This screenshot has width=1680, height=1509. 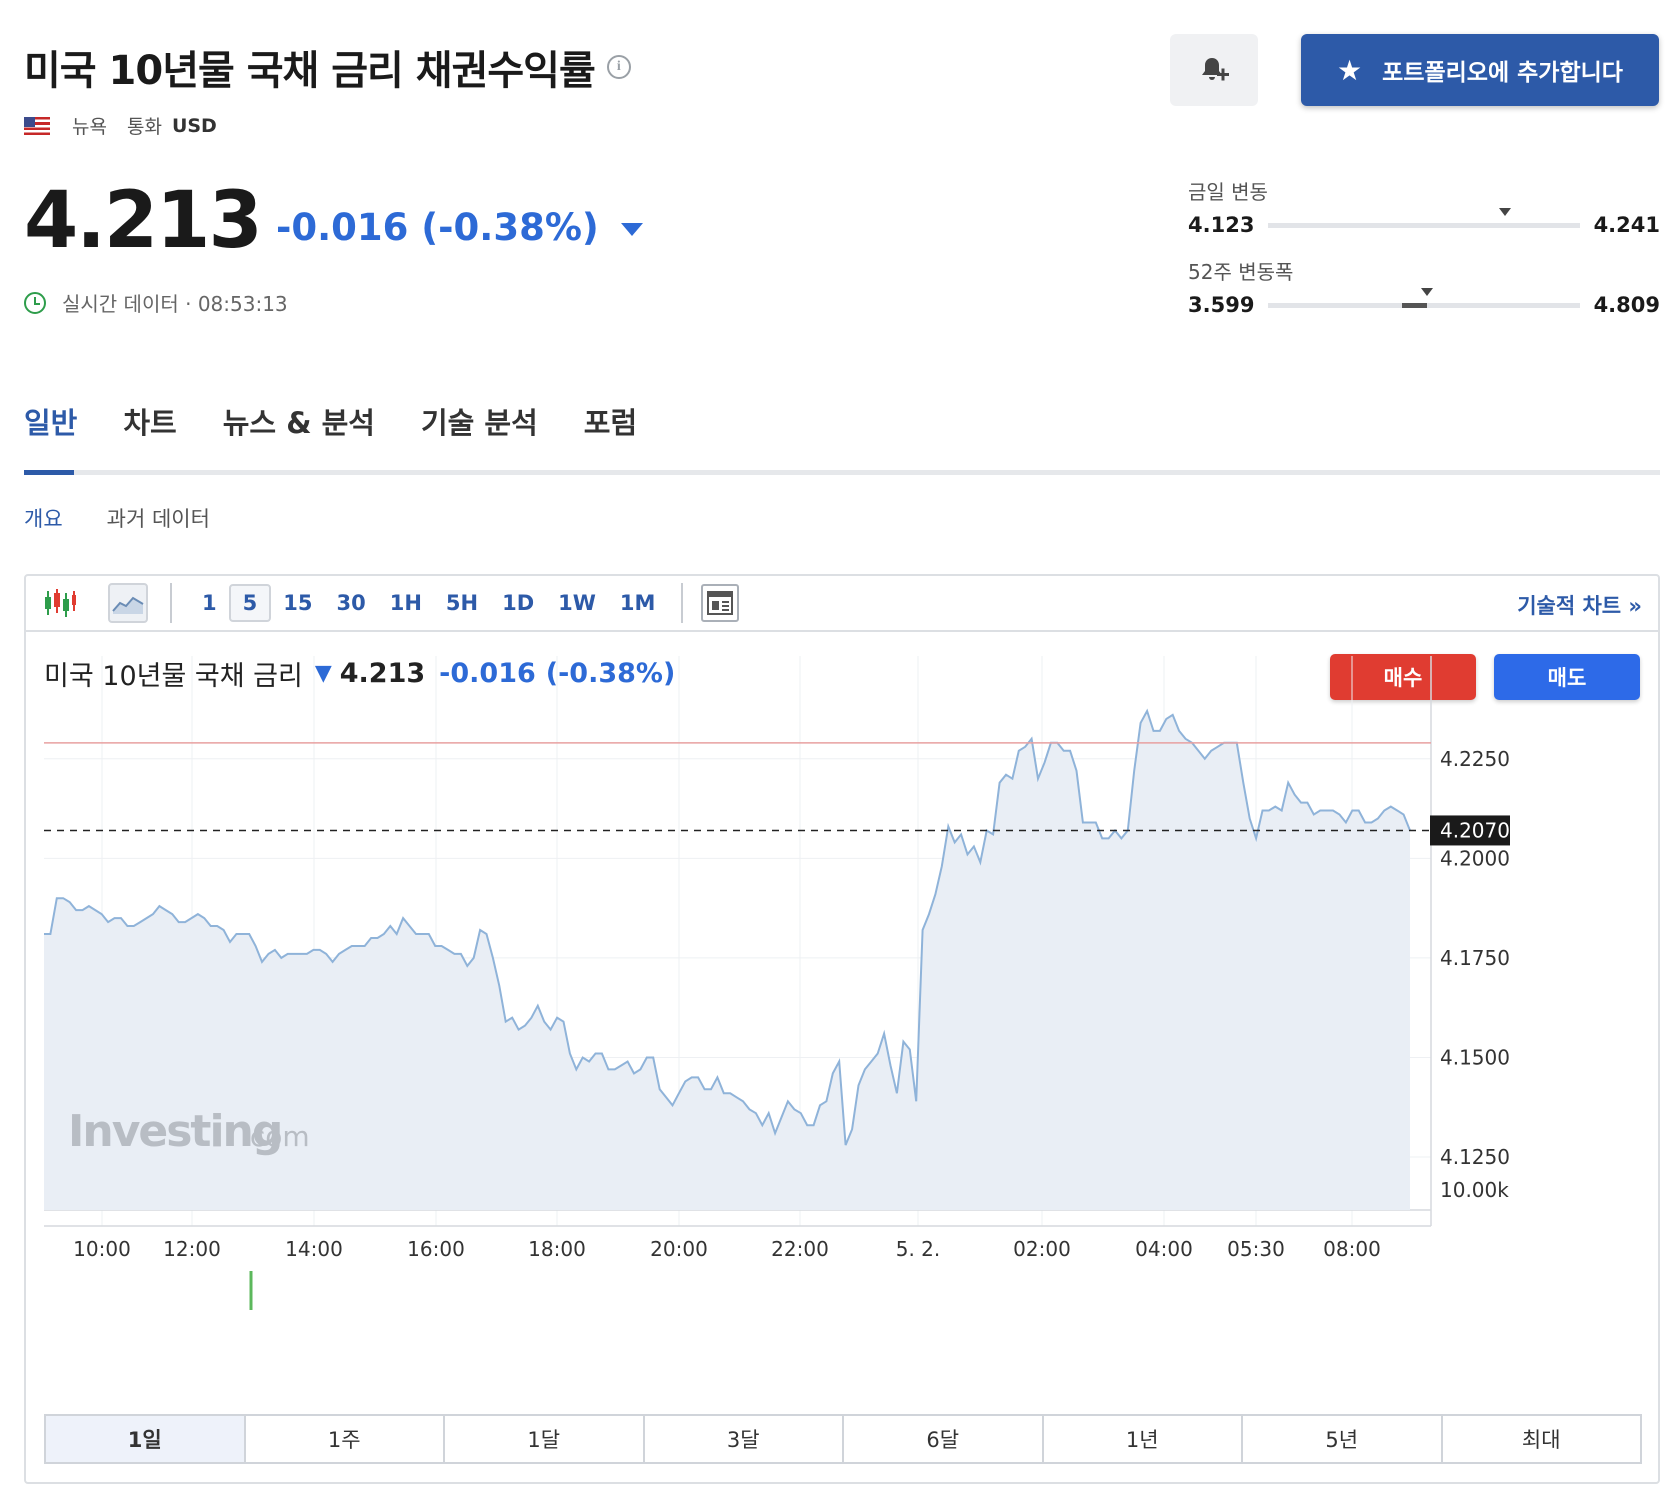 What do you see at coordinates (1424, 206) in the screenshot?
I see `day-range: 금일 변동 4.123 4.241` at bounding box center [1424, 206].